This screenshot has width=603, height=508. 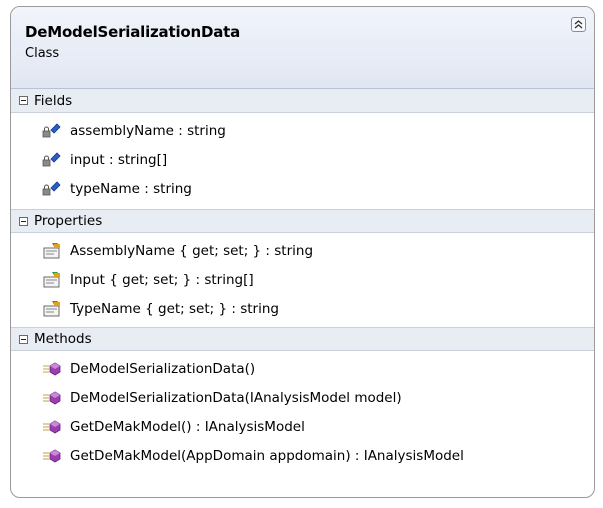 What do you see at coordinates (174, 308) in the screenshot?
I see `member-label: TypeName { get; set; } : string` at bounding box center [174, 308].